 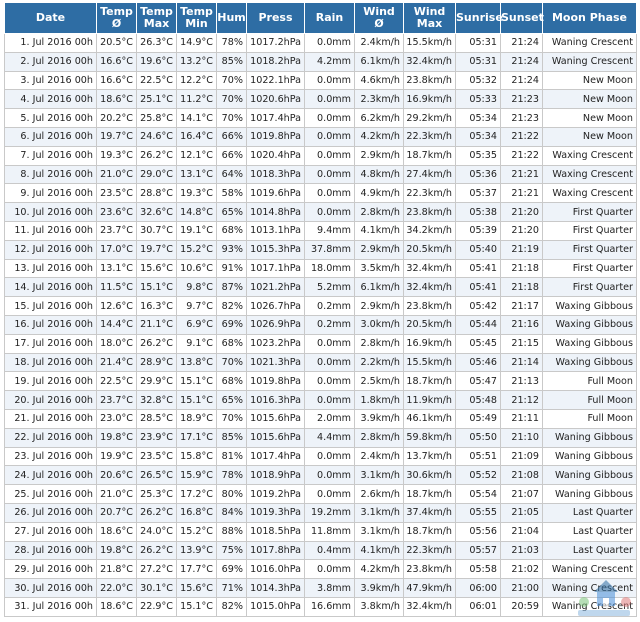 I want to click on cell-wind-avg: 3.8km/h, so click(x=379, y=606).